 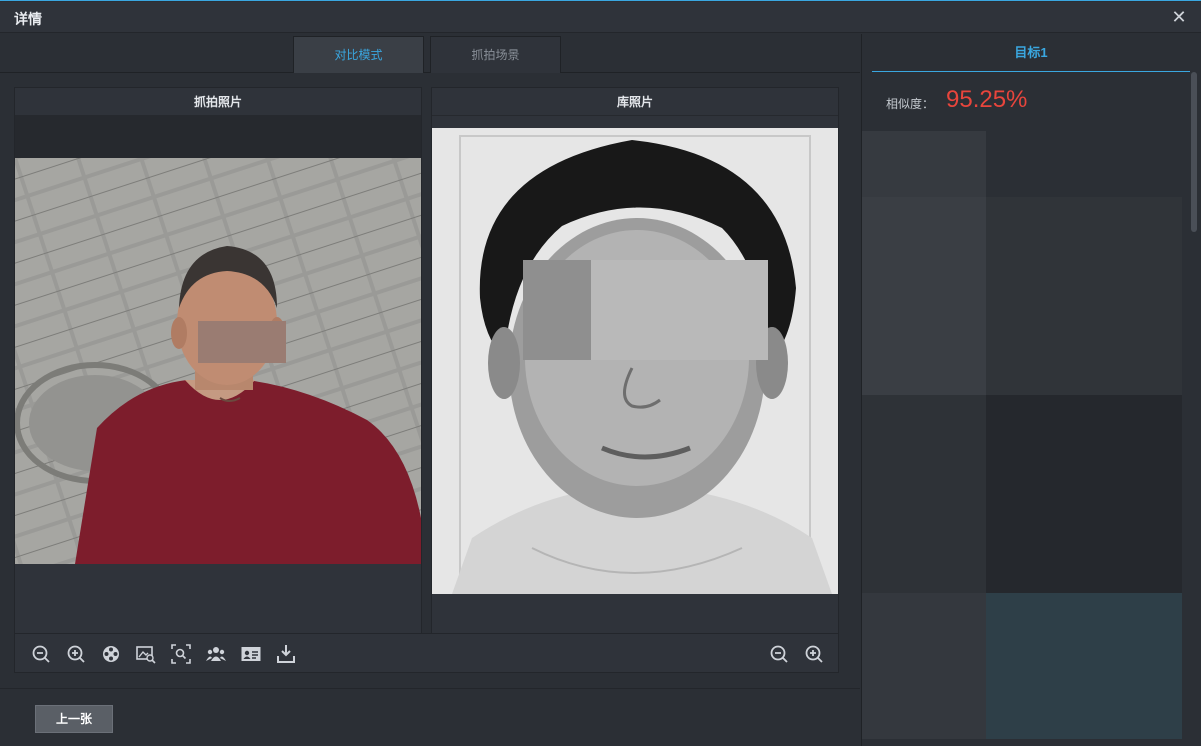 I want to click on previous-button: 上一张, so click(x=74, y=719).